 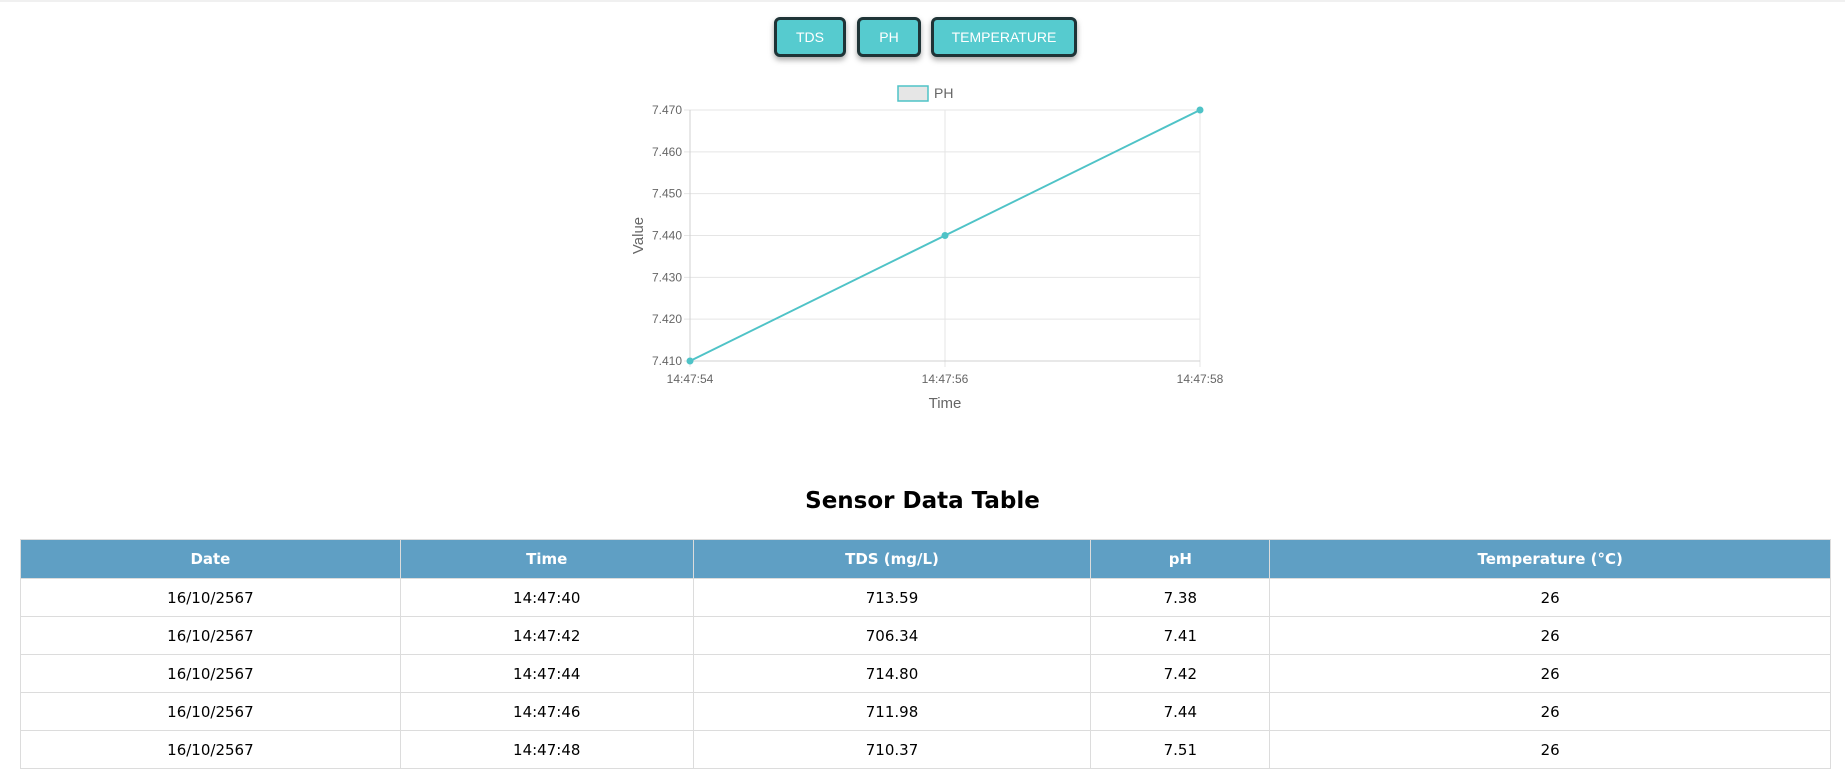 I want to click on cell-time: 14:47:40, so click(x=546, y=597).